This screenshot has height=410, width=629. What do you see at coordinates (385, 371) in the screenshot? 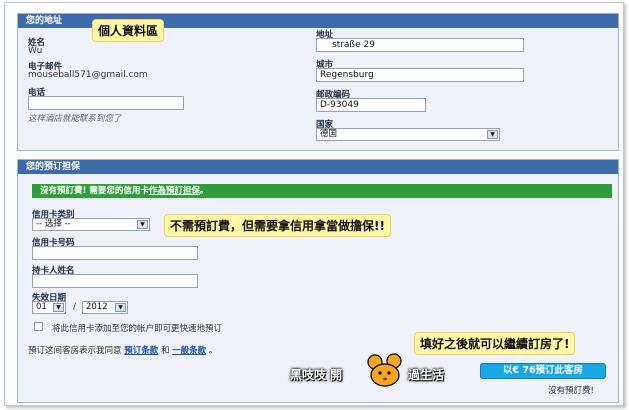
I see `mouse-logo-icon` at bounding box center [385, 371].